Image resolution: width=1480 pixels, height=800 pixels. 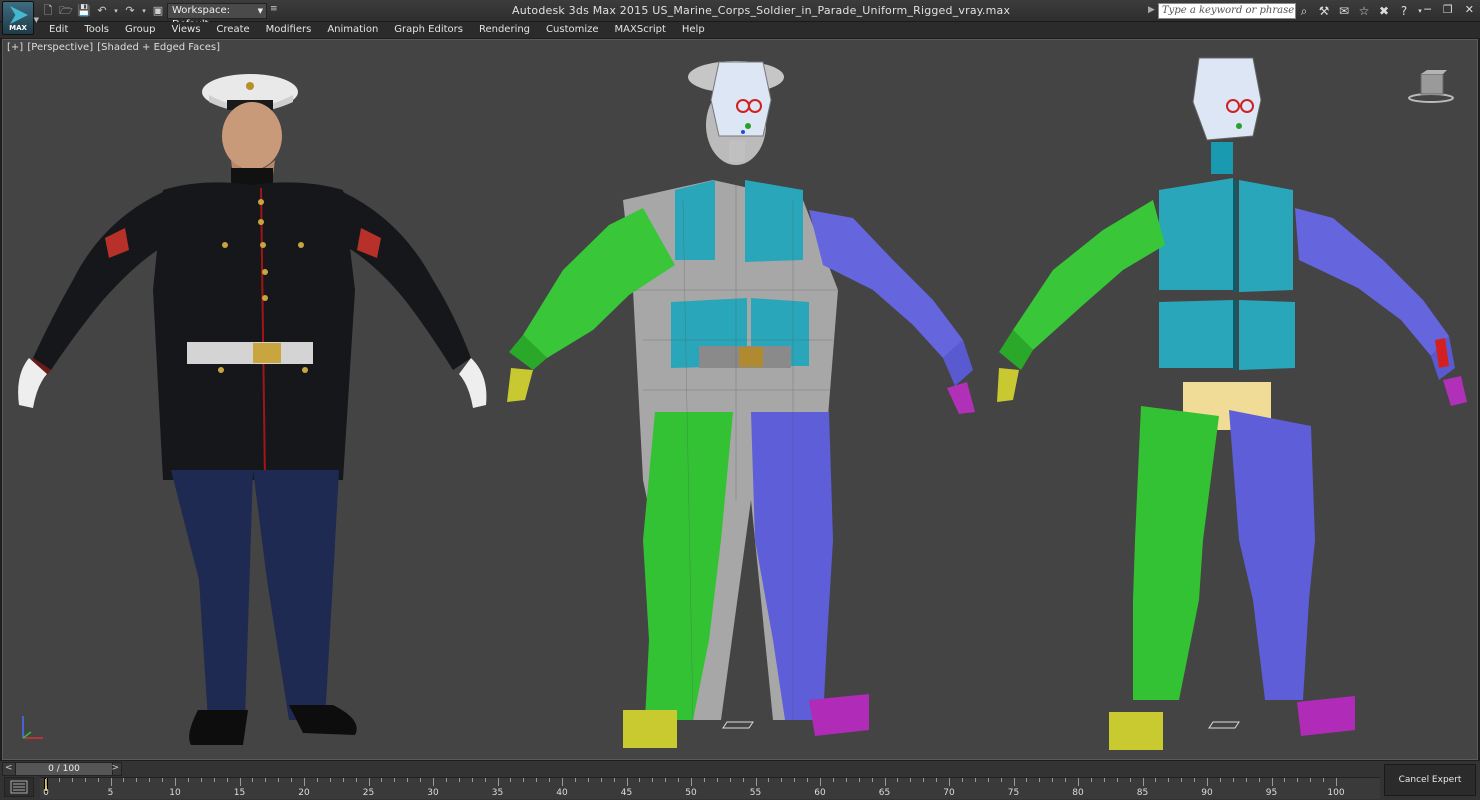 What do you see at coordinates (185, 30) in the screenshot?
I see `menu-views: Views` at bounding box center [185, 30].